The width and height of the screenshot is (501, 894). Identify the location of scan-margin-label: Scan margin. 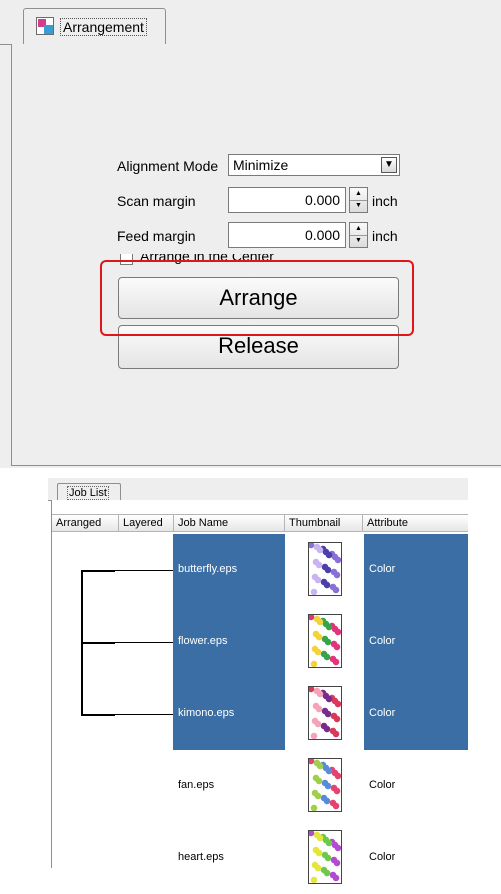
(156, 201).